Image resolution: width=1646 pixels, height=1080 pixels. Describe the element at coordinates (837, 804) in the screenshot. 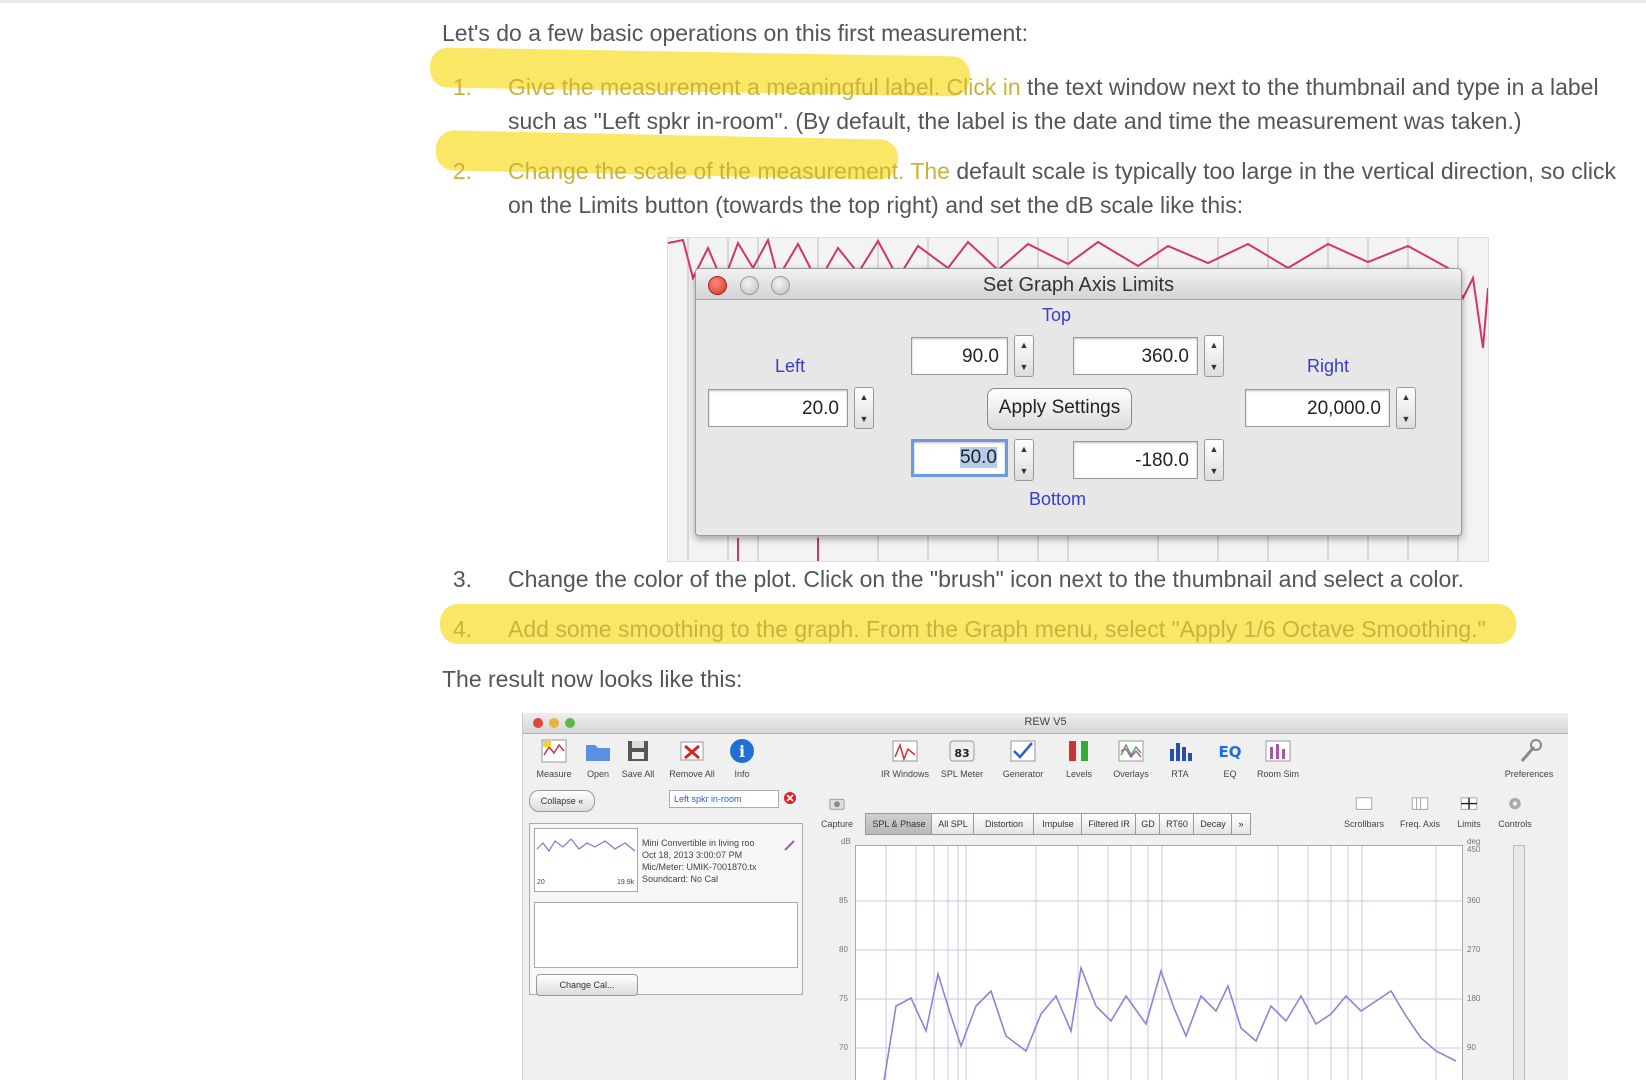

I see `camera-icon` at that location.